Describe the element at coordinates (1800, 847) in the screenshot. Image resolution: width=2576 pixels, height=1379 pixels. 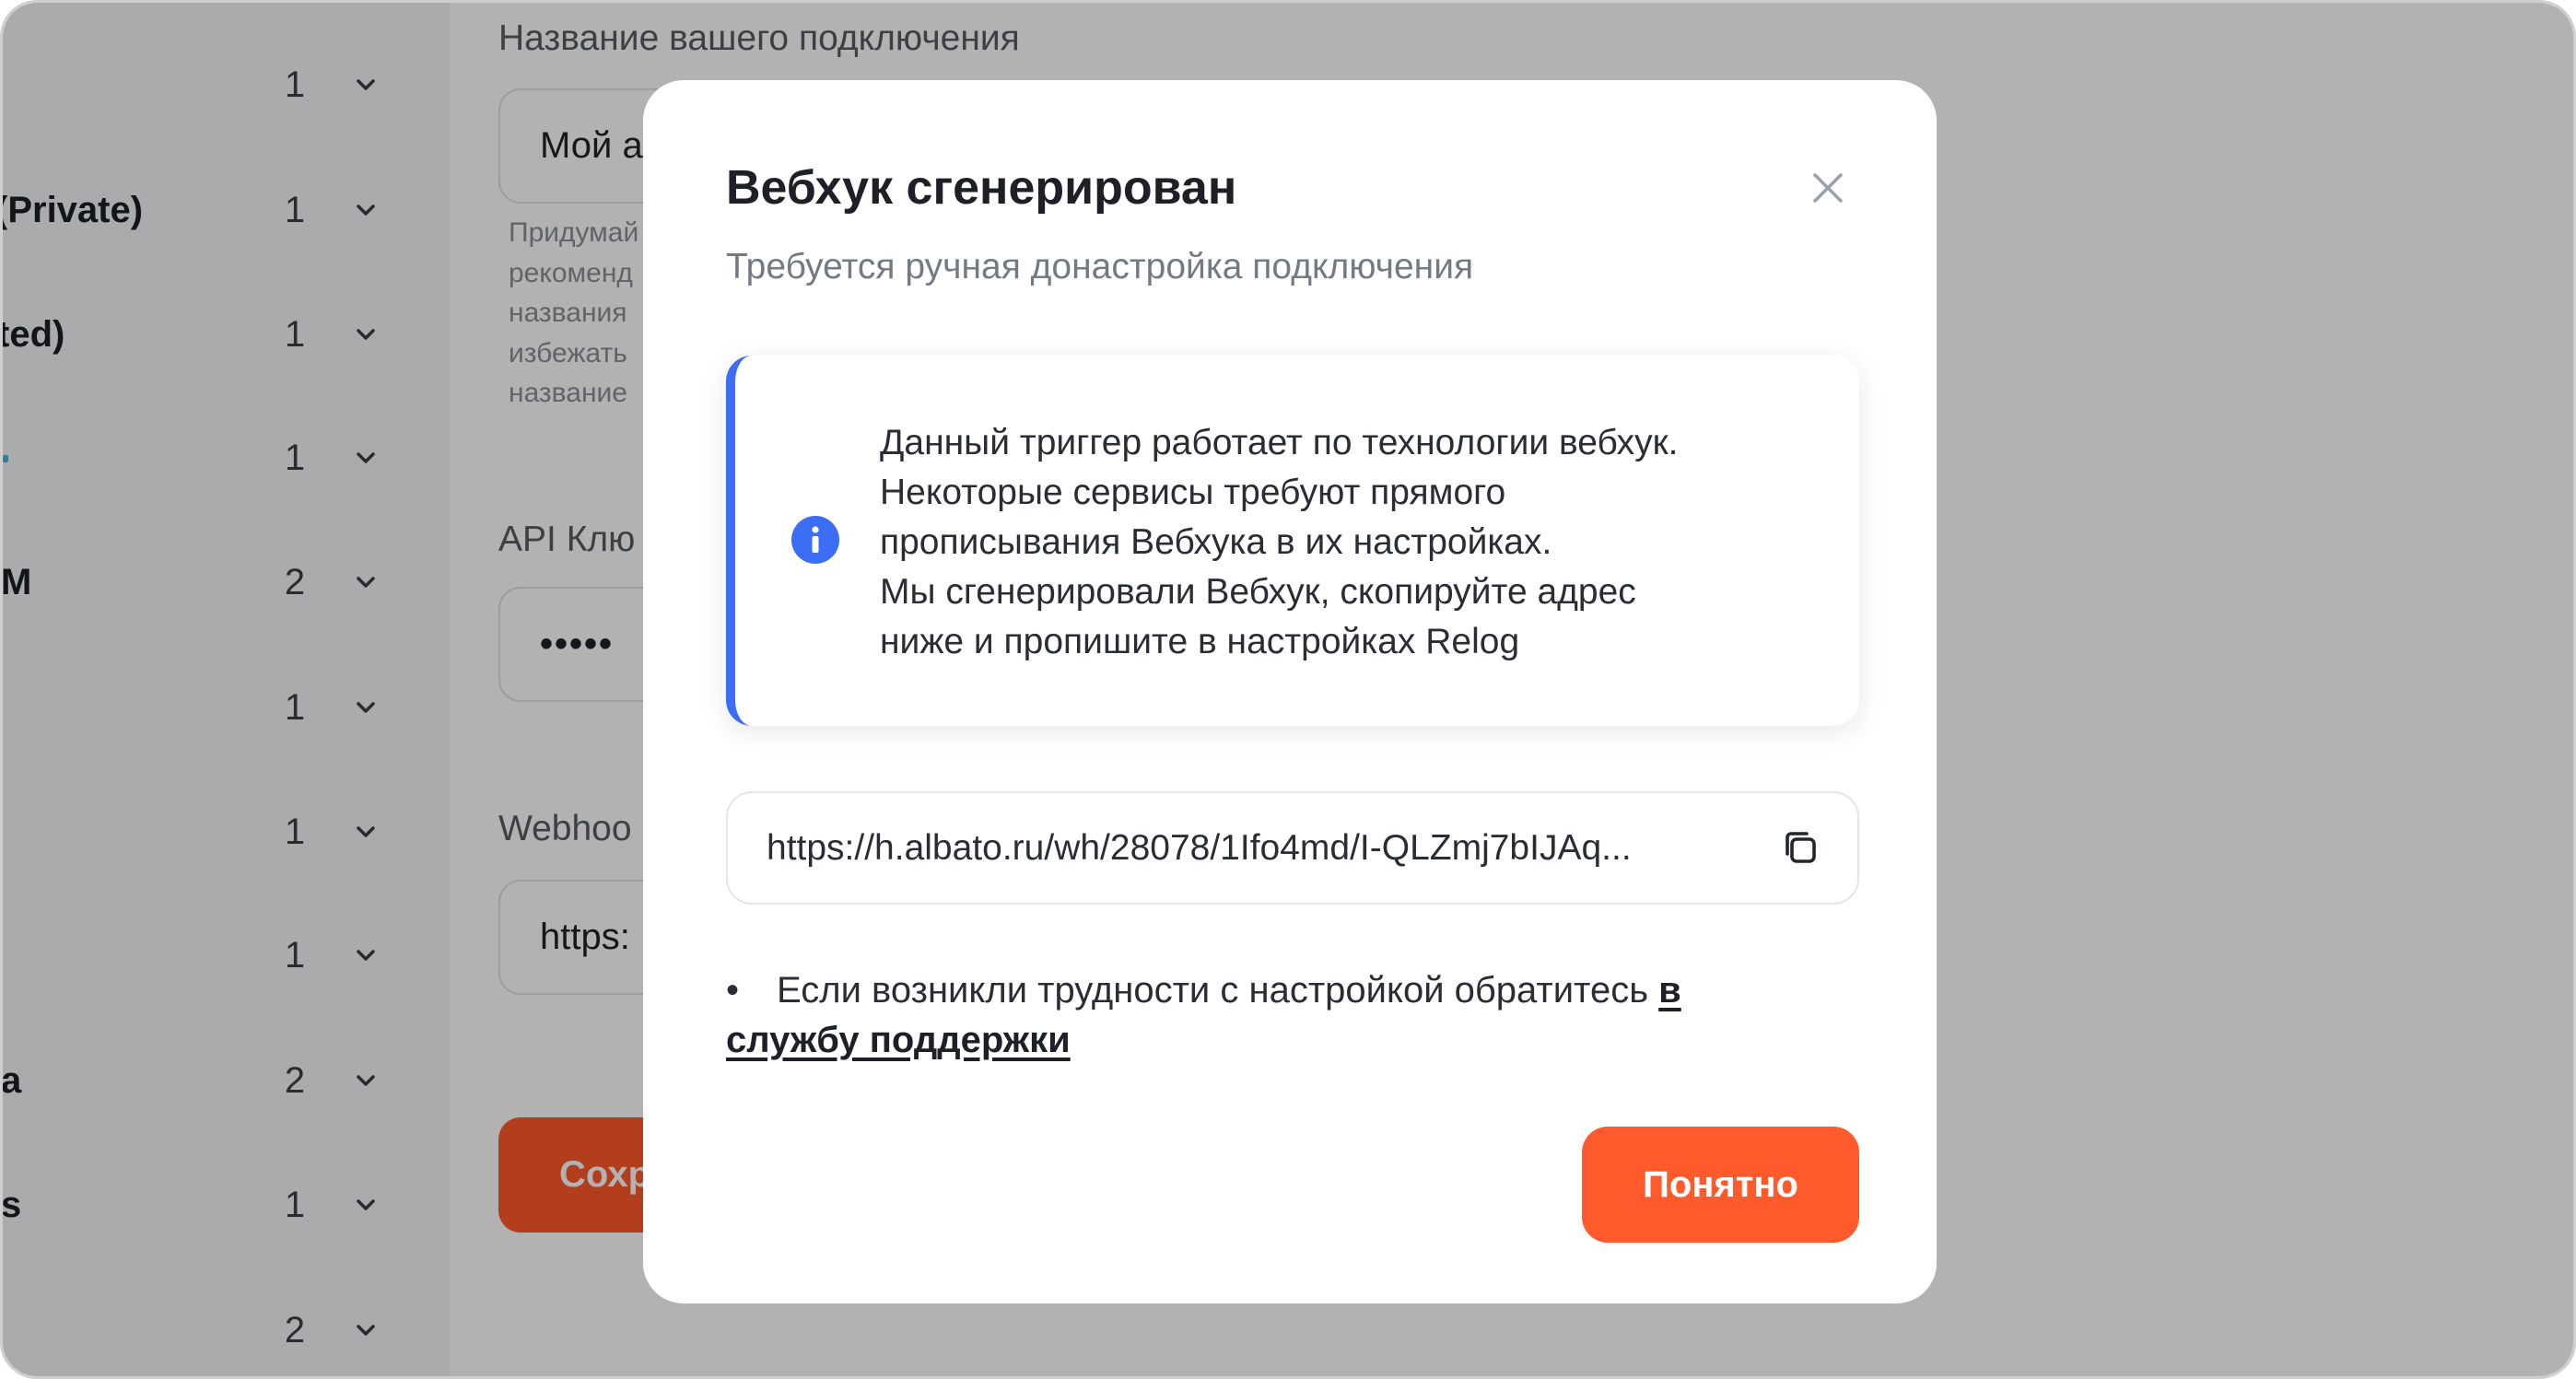
I see `copy-icon` at that location.